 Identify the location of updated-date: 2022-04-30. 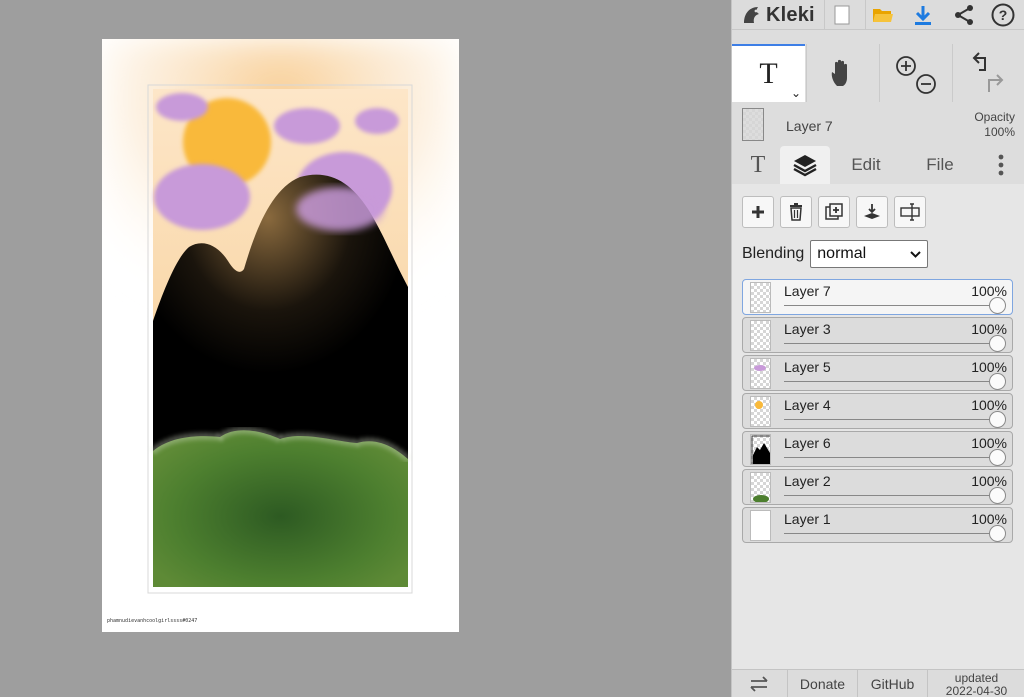
(976, 690).